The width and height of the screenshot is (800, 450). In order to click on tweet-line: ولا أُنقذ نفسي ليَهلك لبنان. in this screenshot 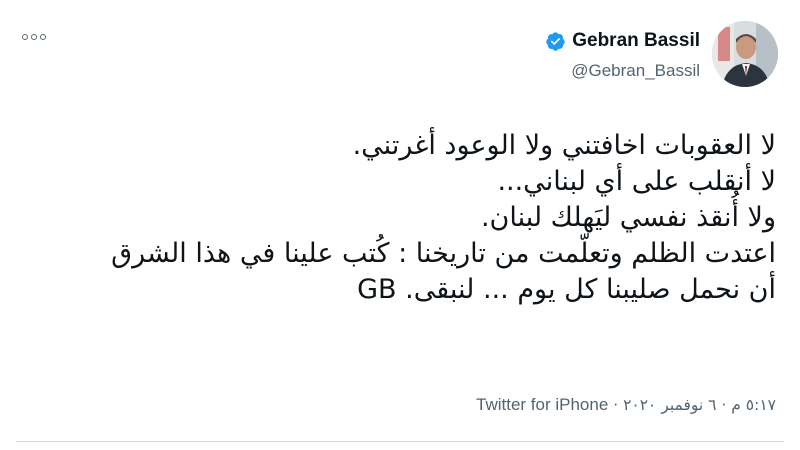, I will do `click(628, 217)`.